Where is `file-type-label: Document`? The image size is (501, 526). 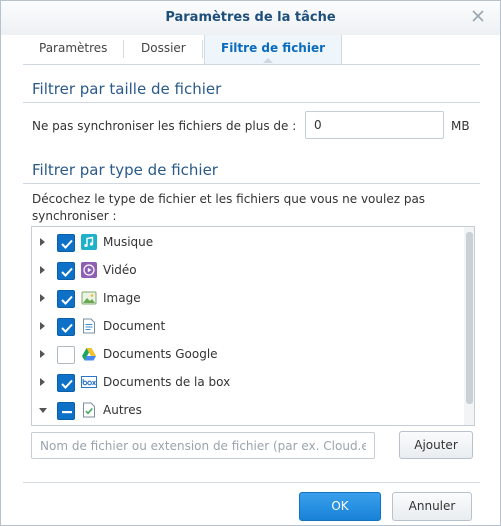 file-type-label: Document is located at coordinates (134, 326).